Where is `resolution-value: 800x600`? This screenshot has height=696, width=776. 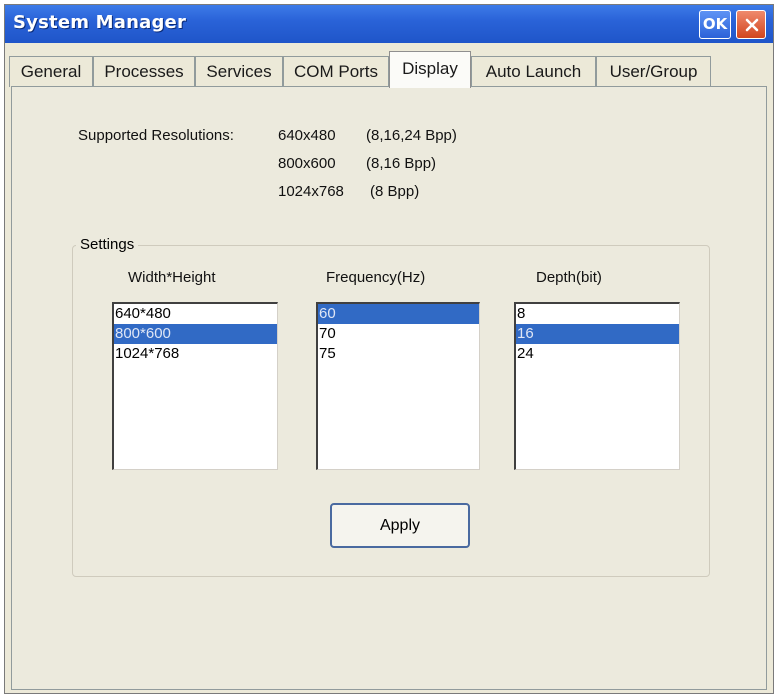 resolution-value: 800x600 is located at coordinates (307, 163).